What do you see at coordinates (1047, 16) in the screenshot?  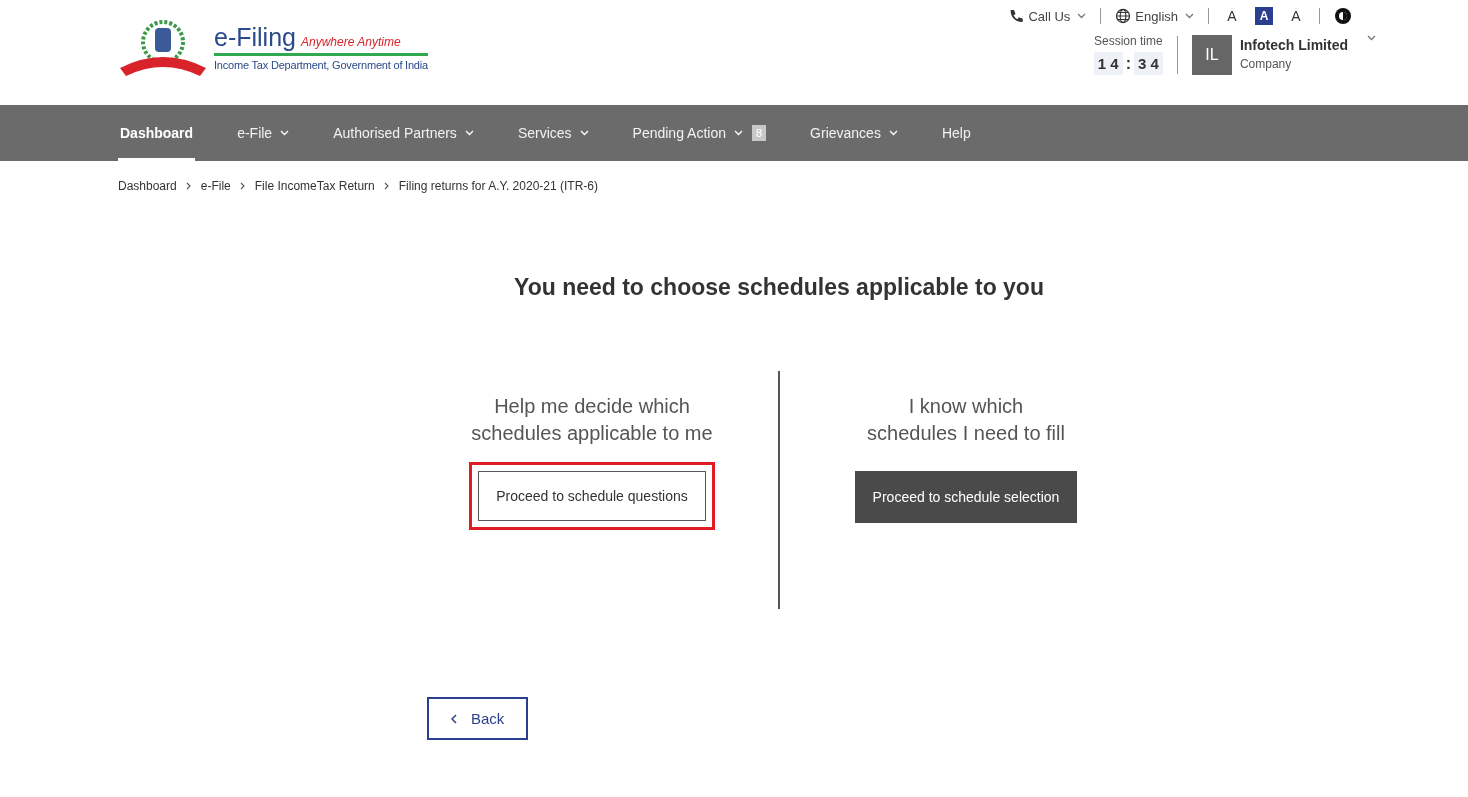 I see `call-us-button: Call Us` at bounding box center [1047, 16].